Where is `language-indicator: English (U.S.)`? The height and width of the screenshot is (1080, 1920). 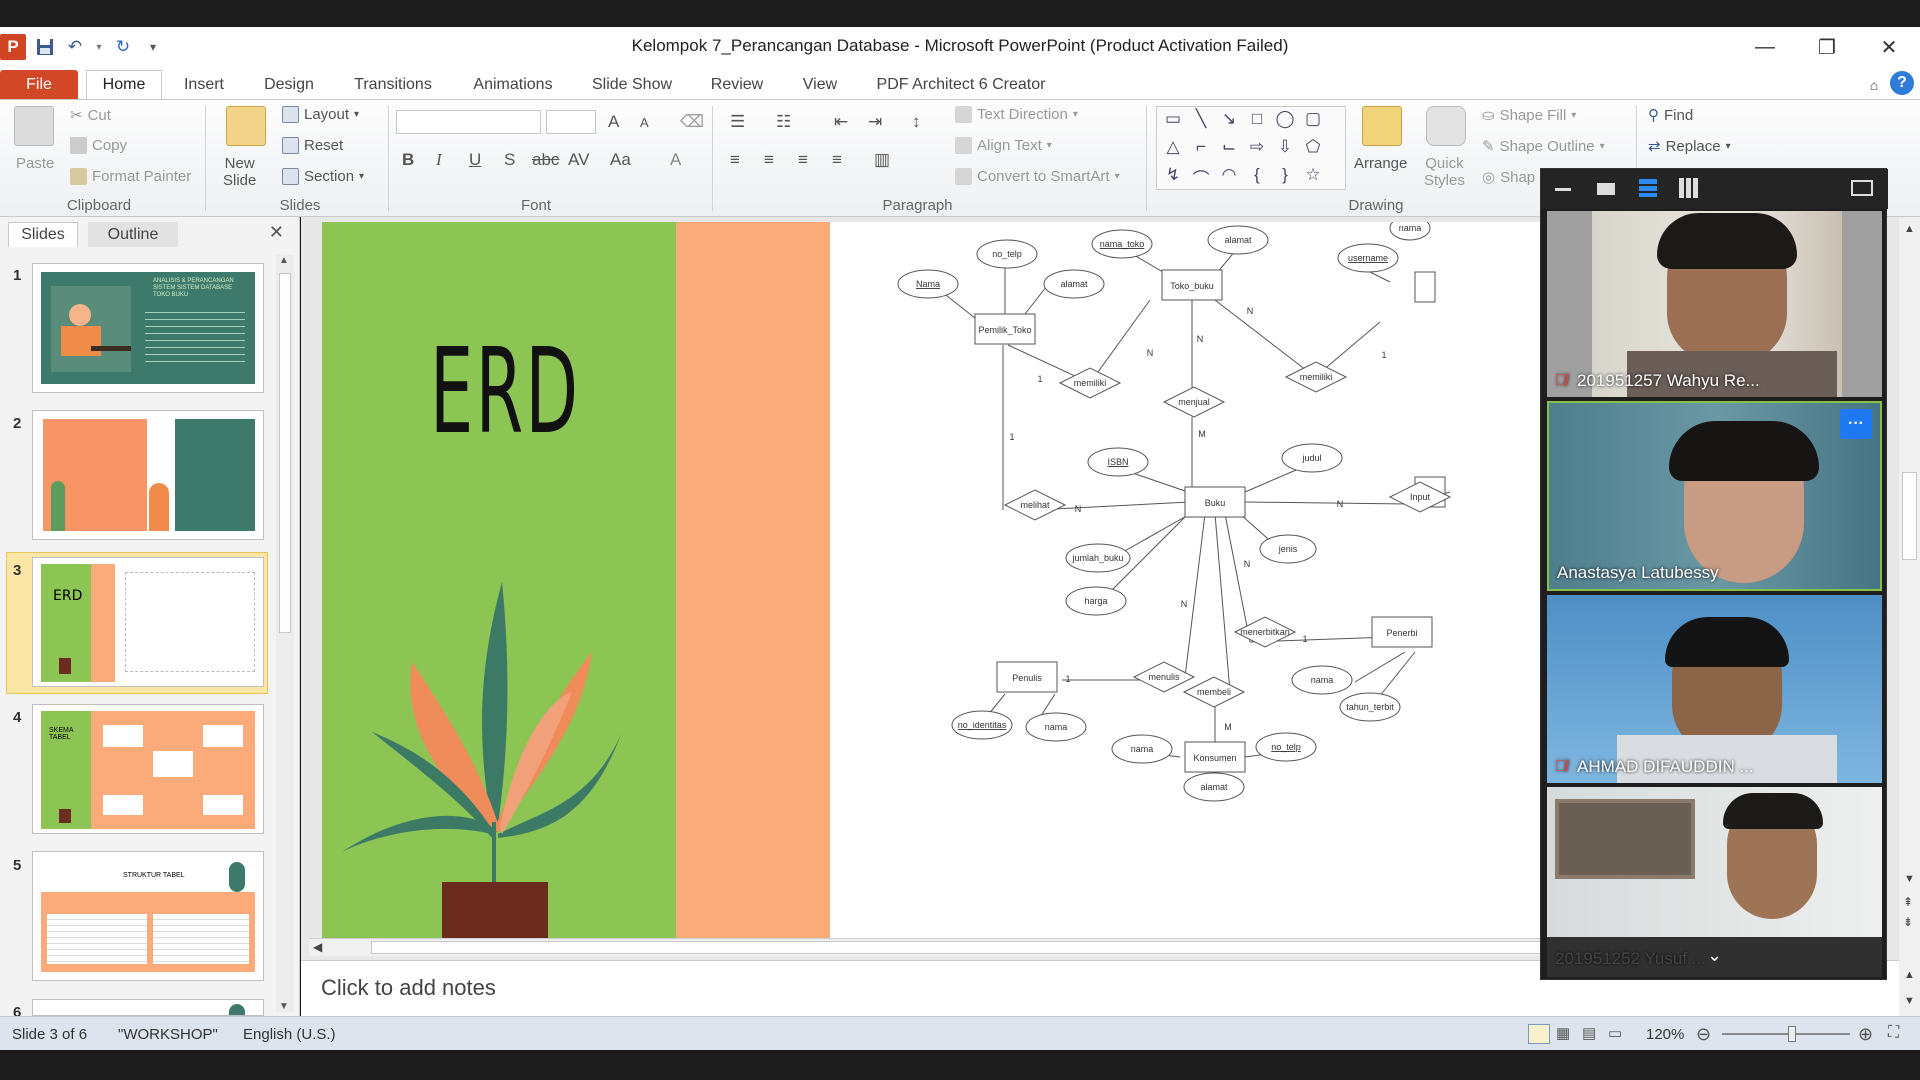 language-indicator: English (U.S.) is located at coordinates (289, 1034).